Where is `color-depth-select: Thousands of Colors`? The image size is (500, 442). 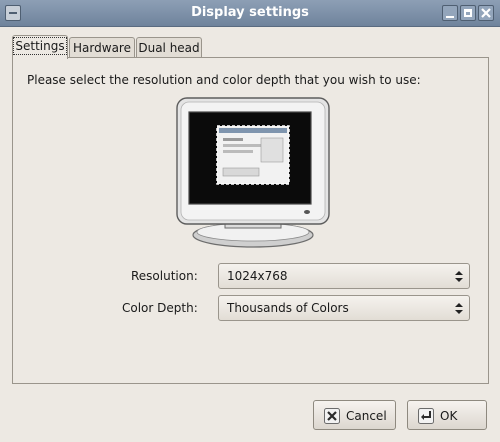 color-depth-select: Thousands of Colors is located at coordinates (344, 308).